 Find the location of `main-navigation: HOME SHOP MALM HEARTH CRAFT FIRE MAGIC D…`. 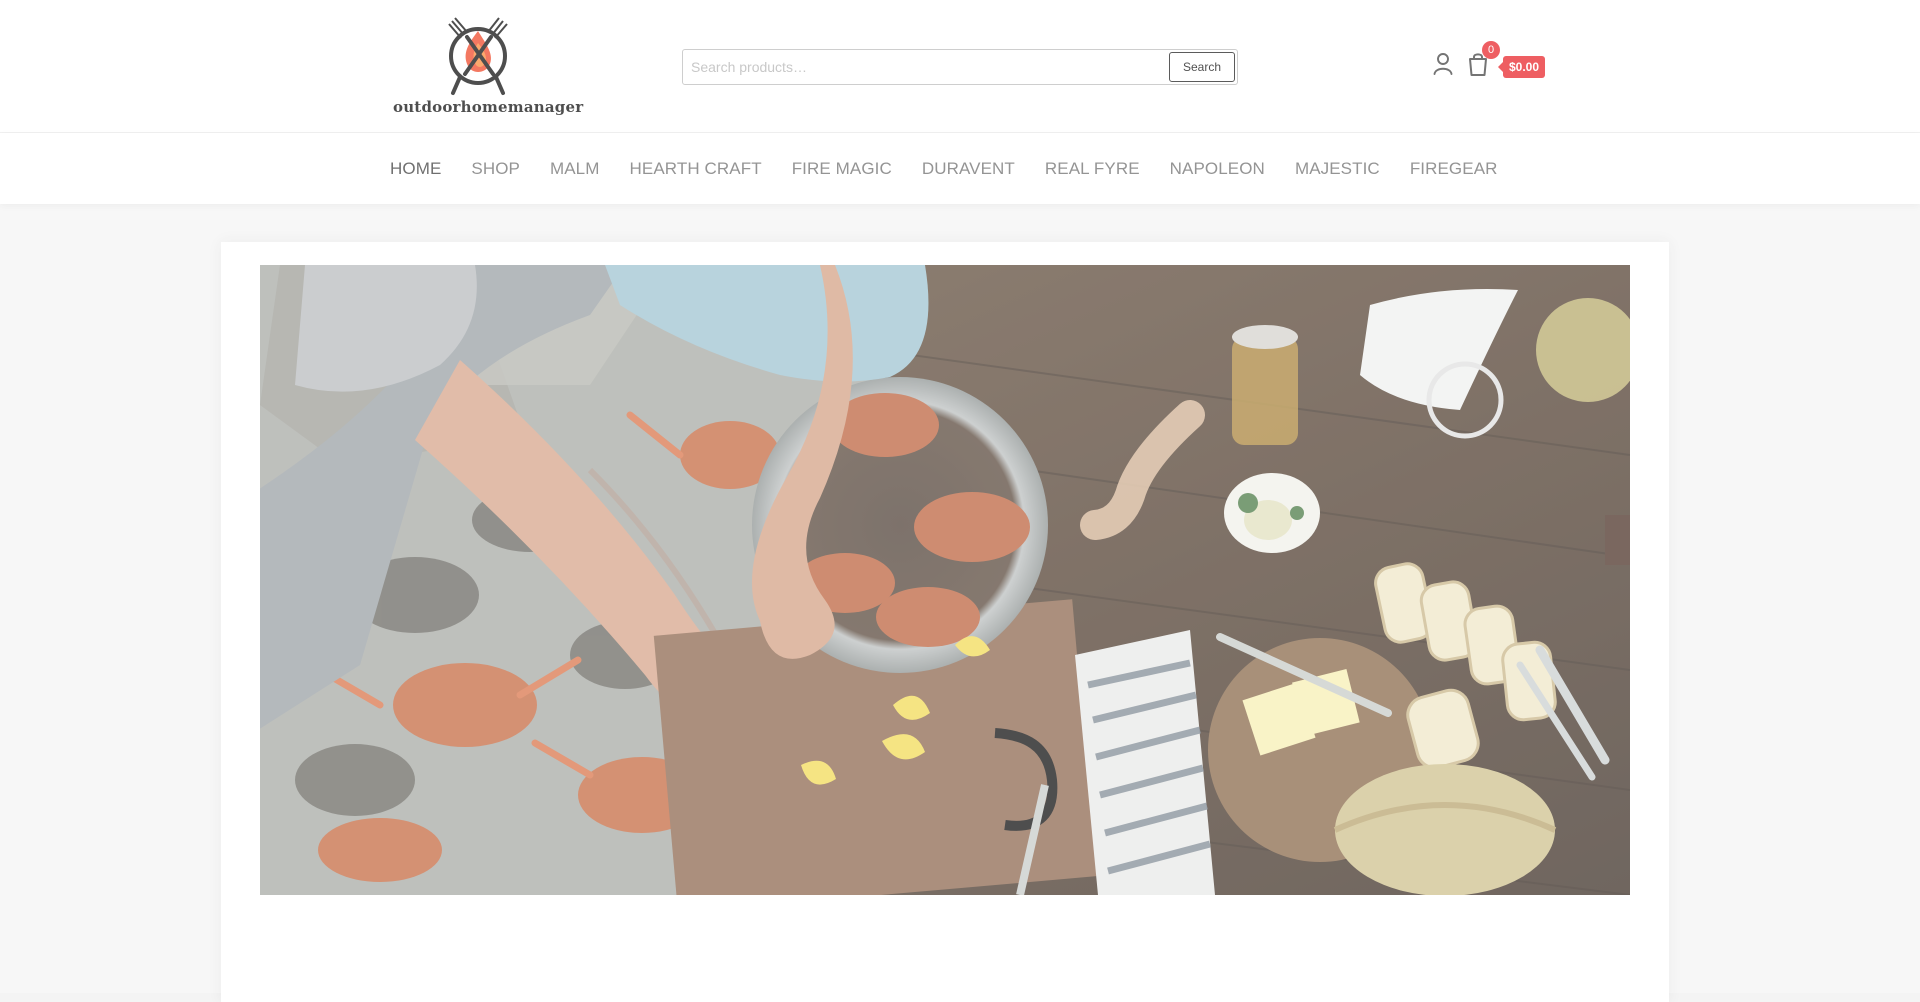

main-navigation: HOME SHOP MALM HEARTH CRAFT FIRE MAGIC D… is located at coordinates (960, 168).